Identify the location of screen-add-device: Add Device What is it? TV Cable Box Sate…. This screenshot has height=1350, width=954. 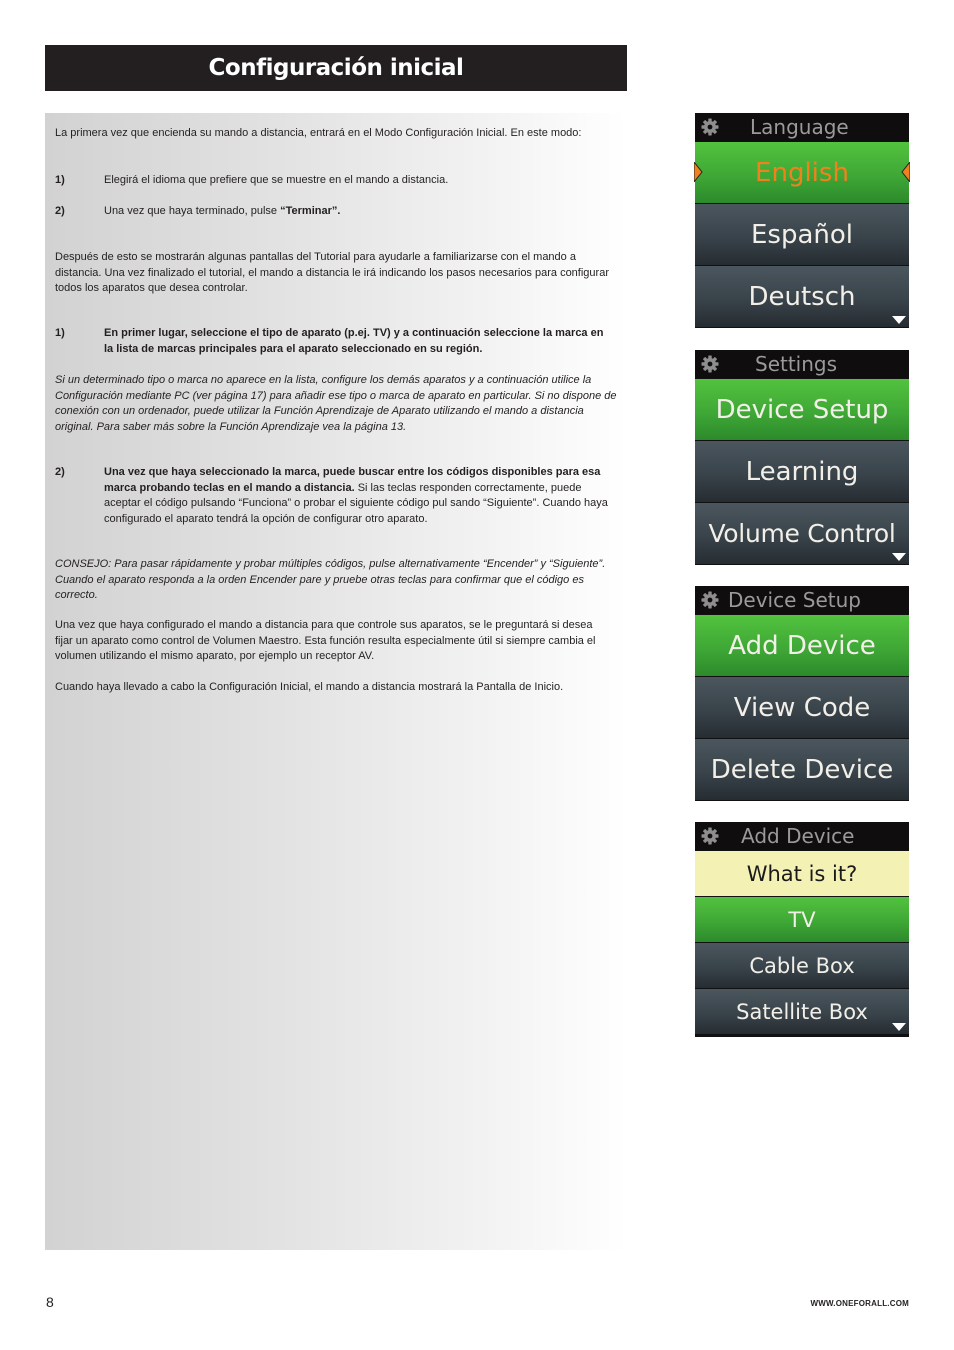
(802, 929).